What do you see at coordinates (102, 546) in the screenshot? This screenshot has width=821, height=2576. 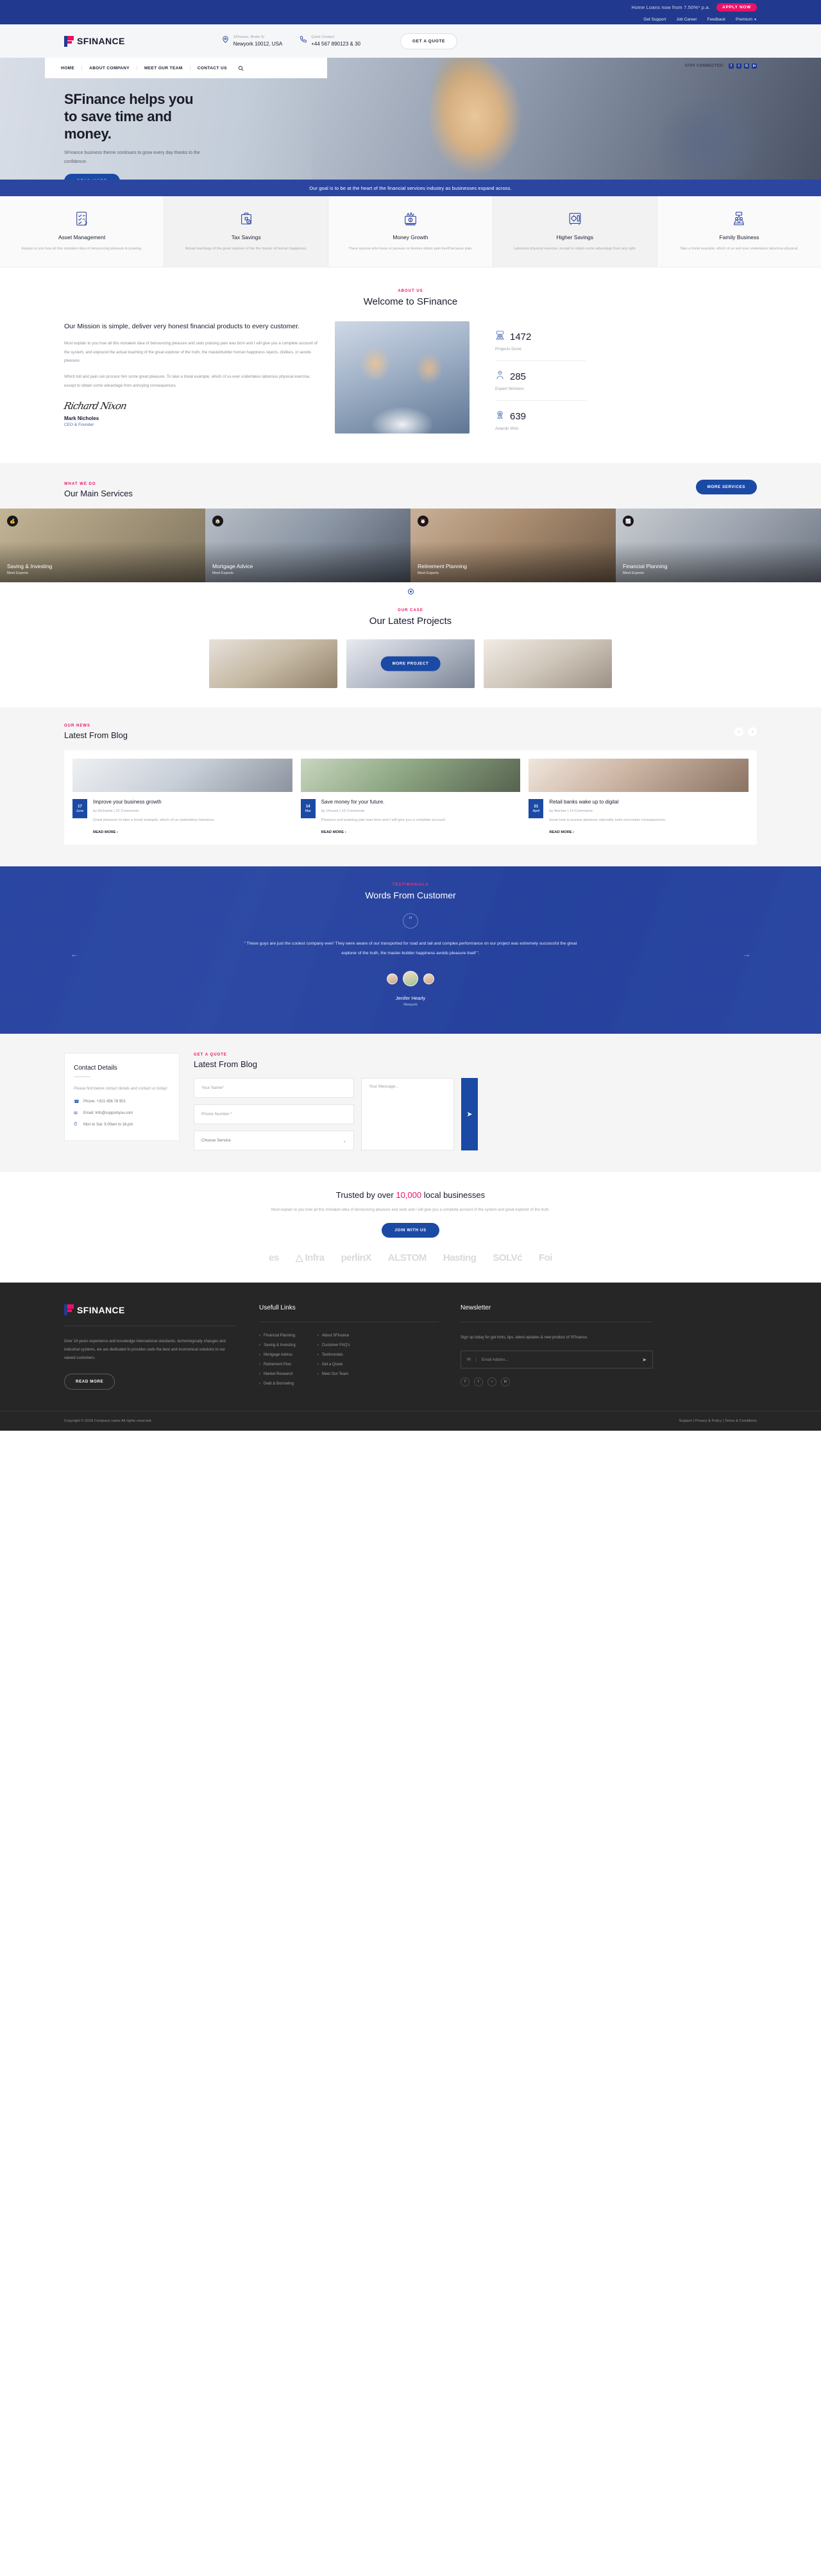 I see `service-card-saving-investing: 💰 Saving & Investing Meet Experts` at bounding box center [102, 546].